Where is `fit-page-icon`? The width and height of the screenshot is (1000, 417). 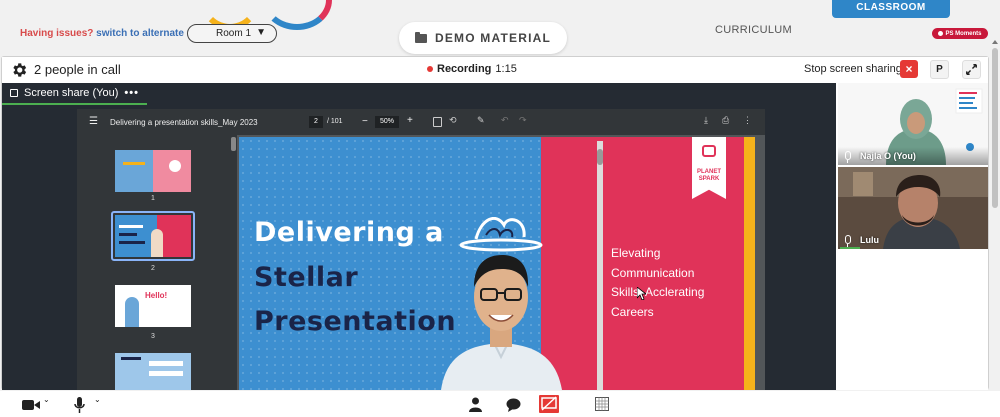 fit-page-icon is located at coordinates (437, 122).